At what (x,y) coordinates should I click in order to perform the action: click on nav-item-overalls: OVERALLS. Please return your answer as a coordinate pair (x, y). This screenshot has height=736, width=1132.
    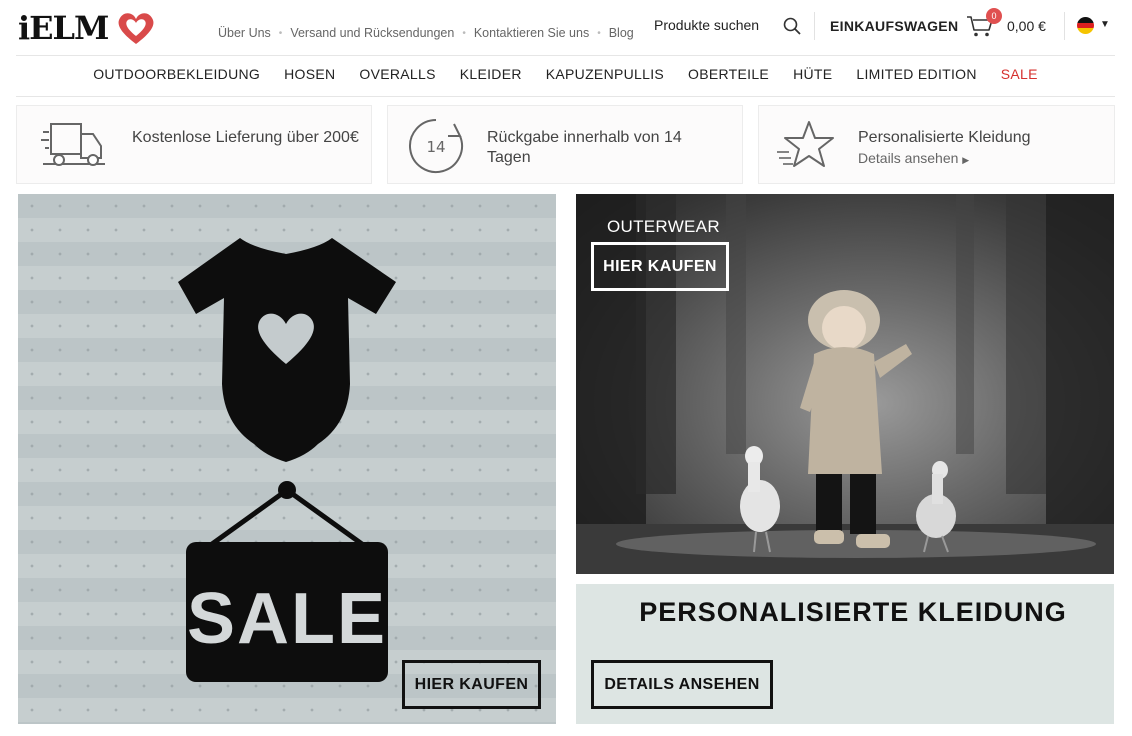
    Looking at the image, I should click on (397, 74).